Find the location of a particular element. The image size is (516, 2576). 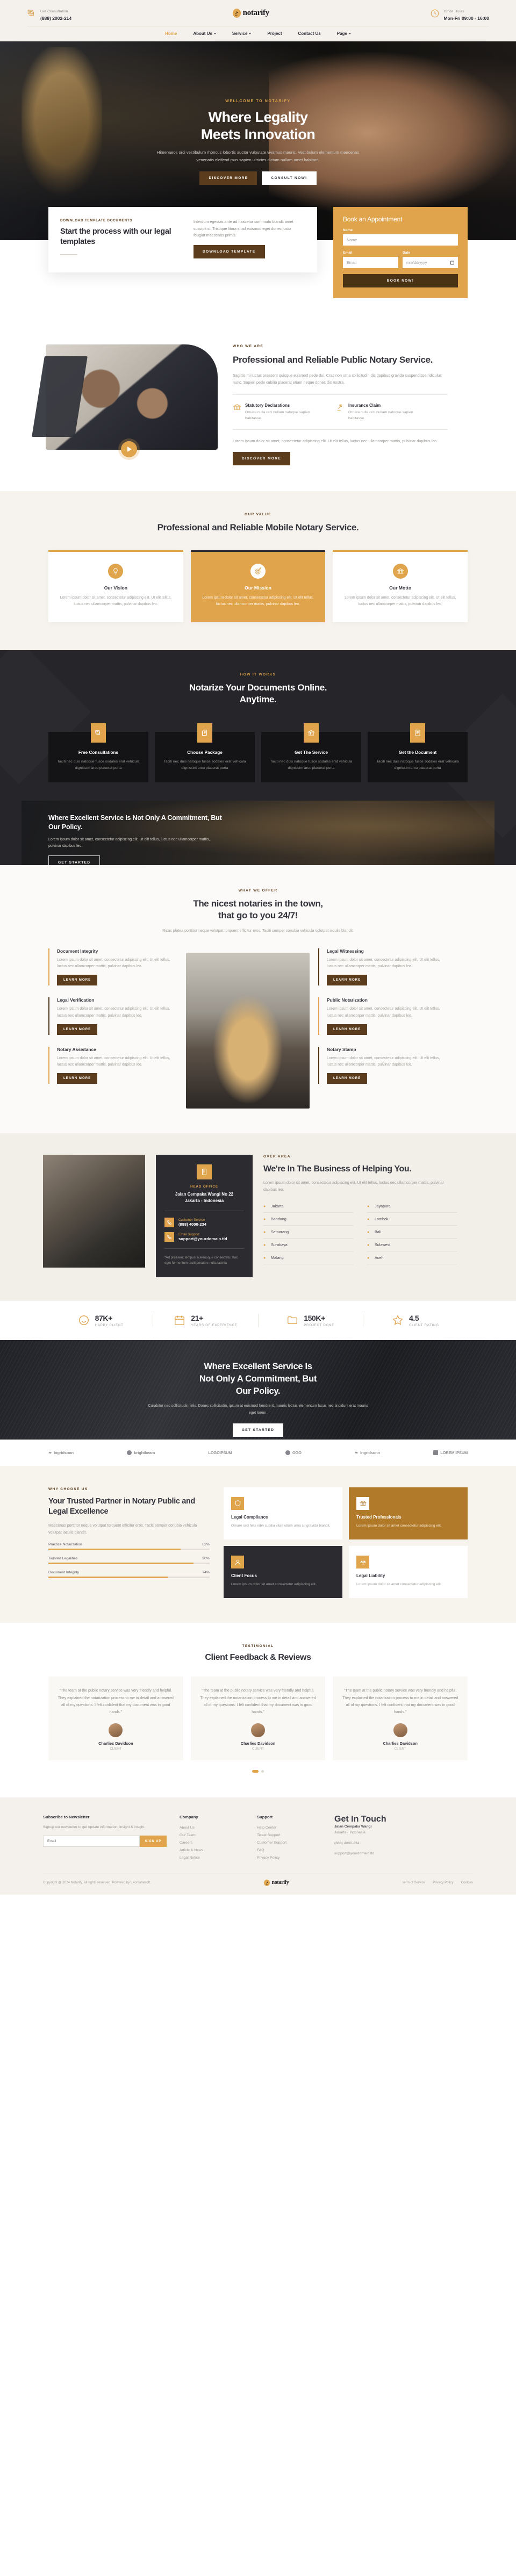

offer-item-title: Legal Verification is located at coordinates (76, 1000).